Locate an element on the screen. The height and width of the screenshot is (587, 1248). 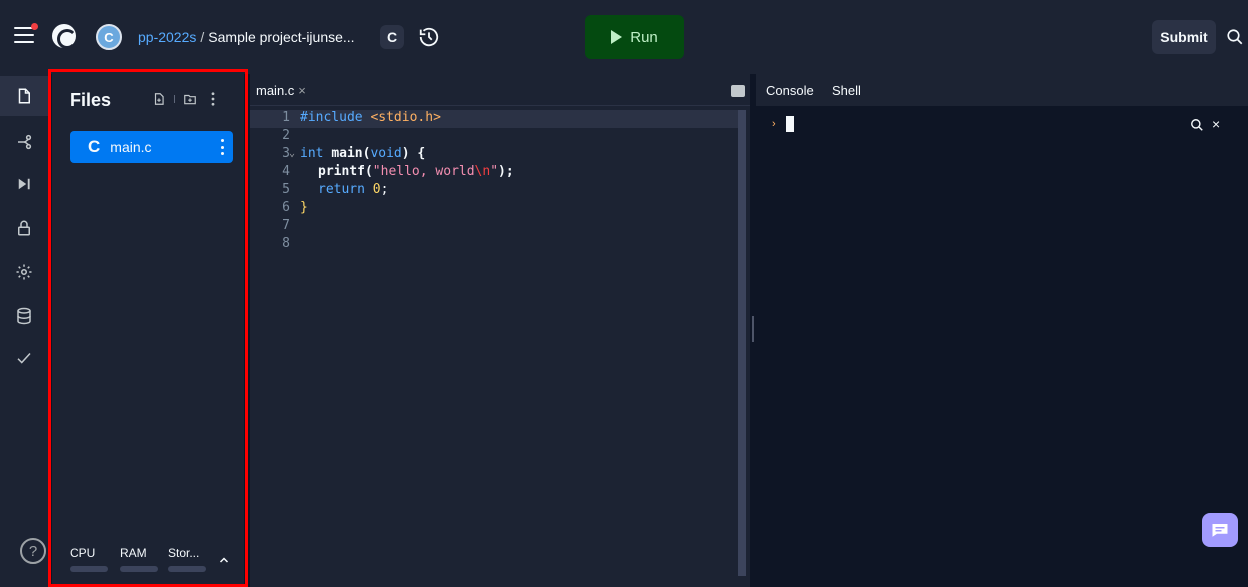
git-branch-icon is located at coordinates (25, 142).